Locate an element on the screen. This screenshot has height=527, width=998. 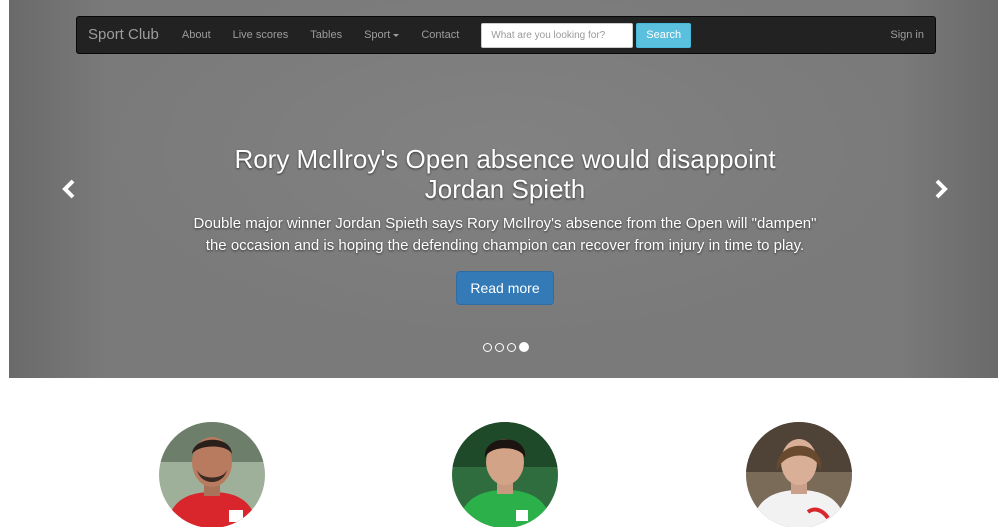
chevron-left-icon is located at coordinates (68, 189).